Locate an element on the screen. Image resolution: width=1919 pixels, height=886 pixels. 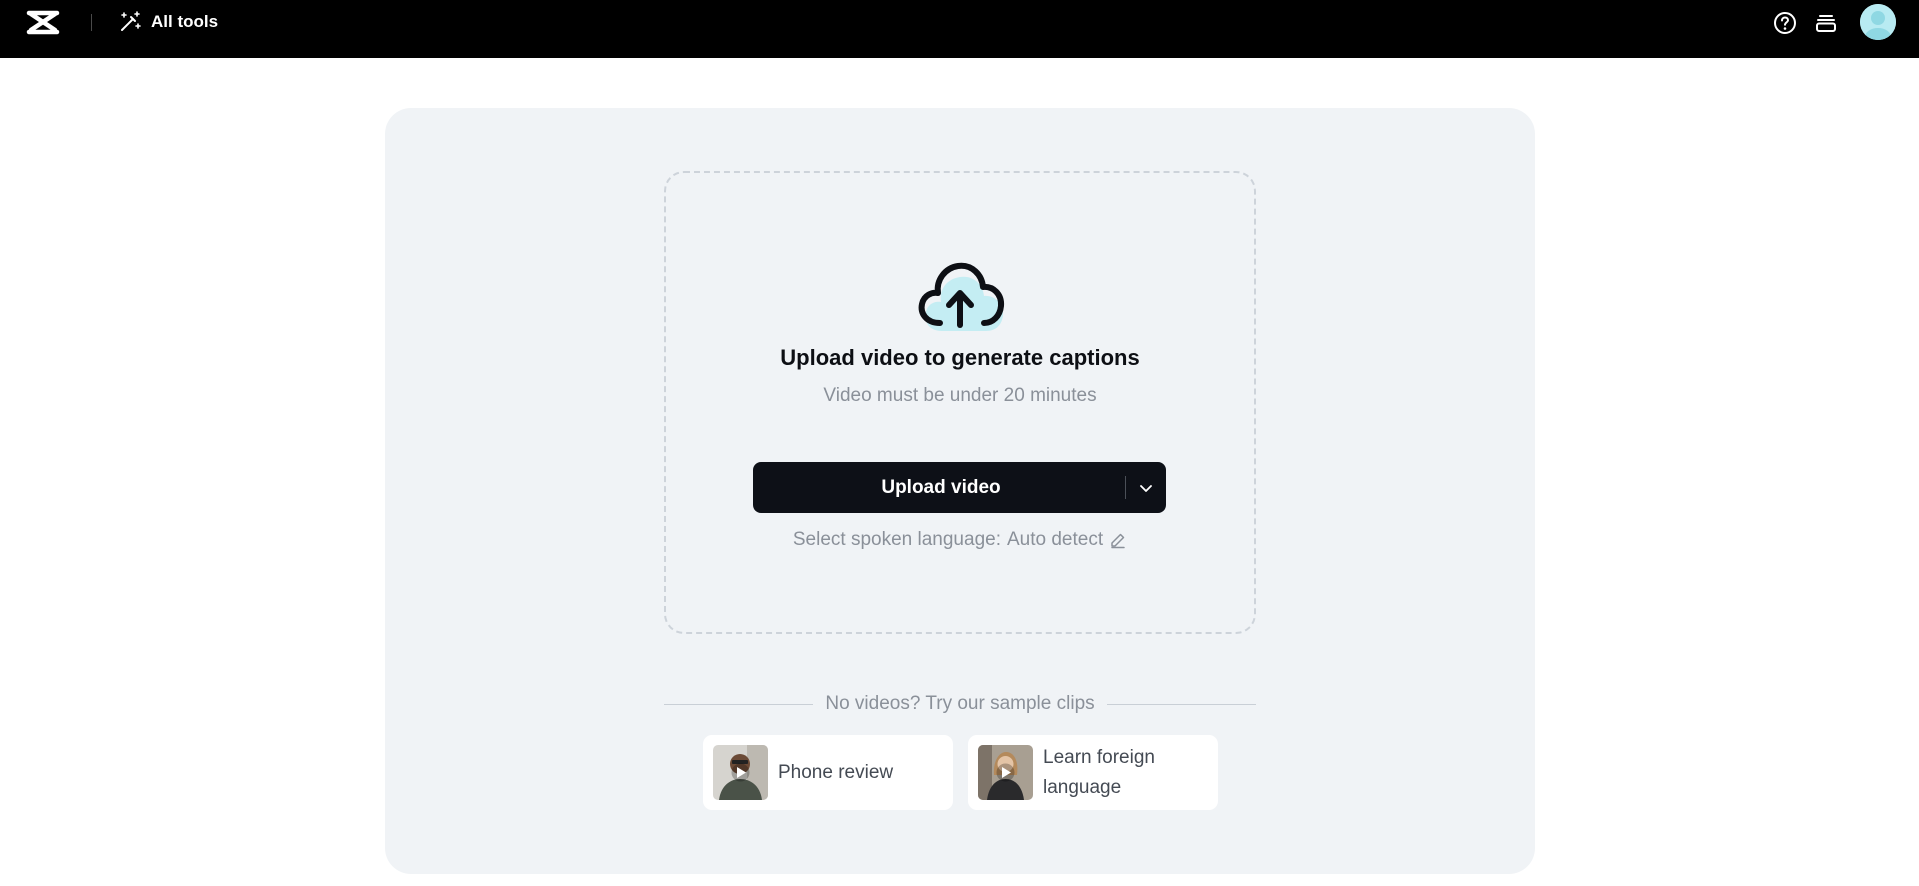
cloud-upload-icon is located at coordinates (964, 298).